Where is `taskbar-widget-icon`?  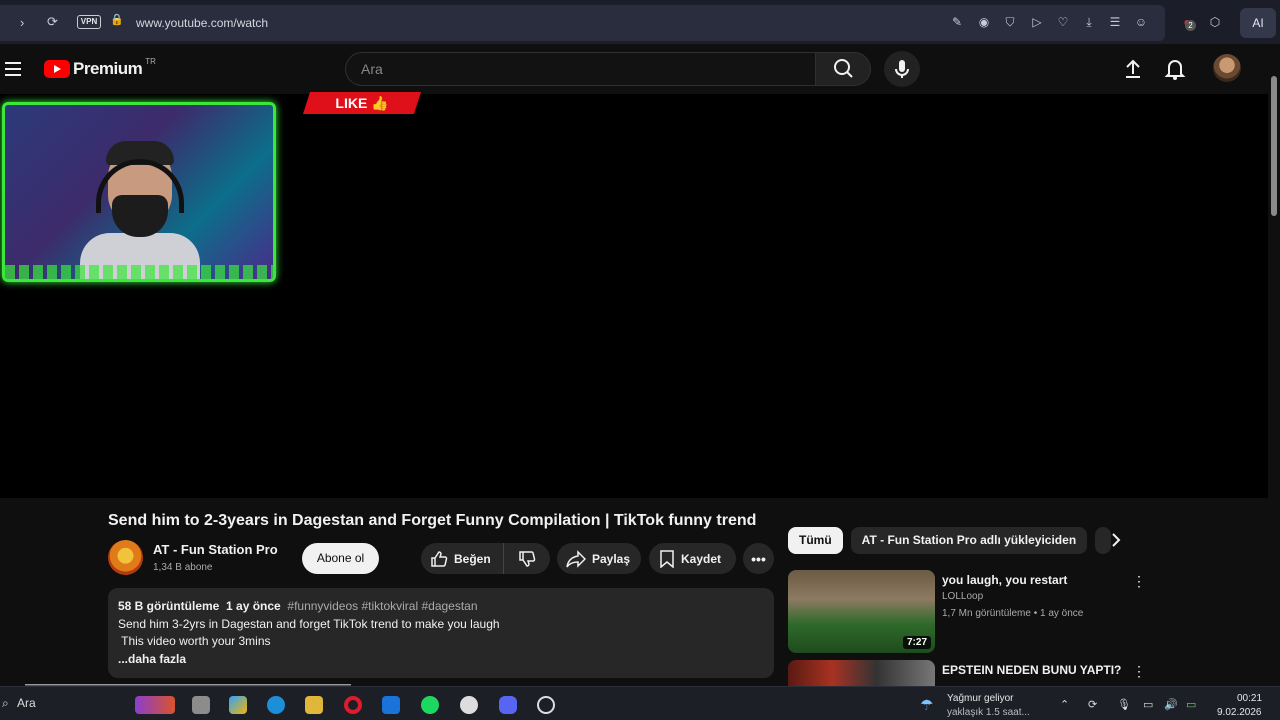 taskbar-widget-icon is located at coordinates (155, 705).